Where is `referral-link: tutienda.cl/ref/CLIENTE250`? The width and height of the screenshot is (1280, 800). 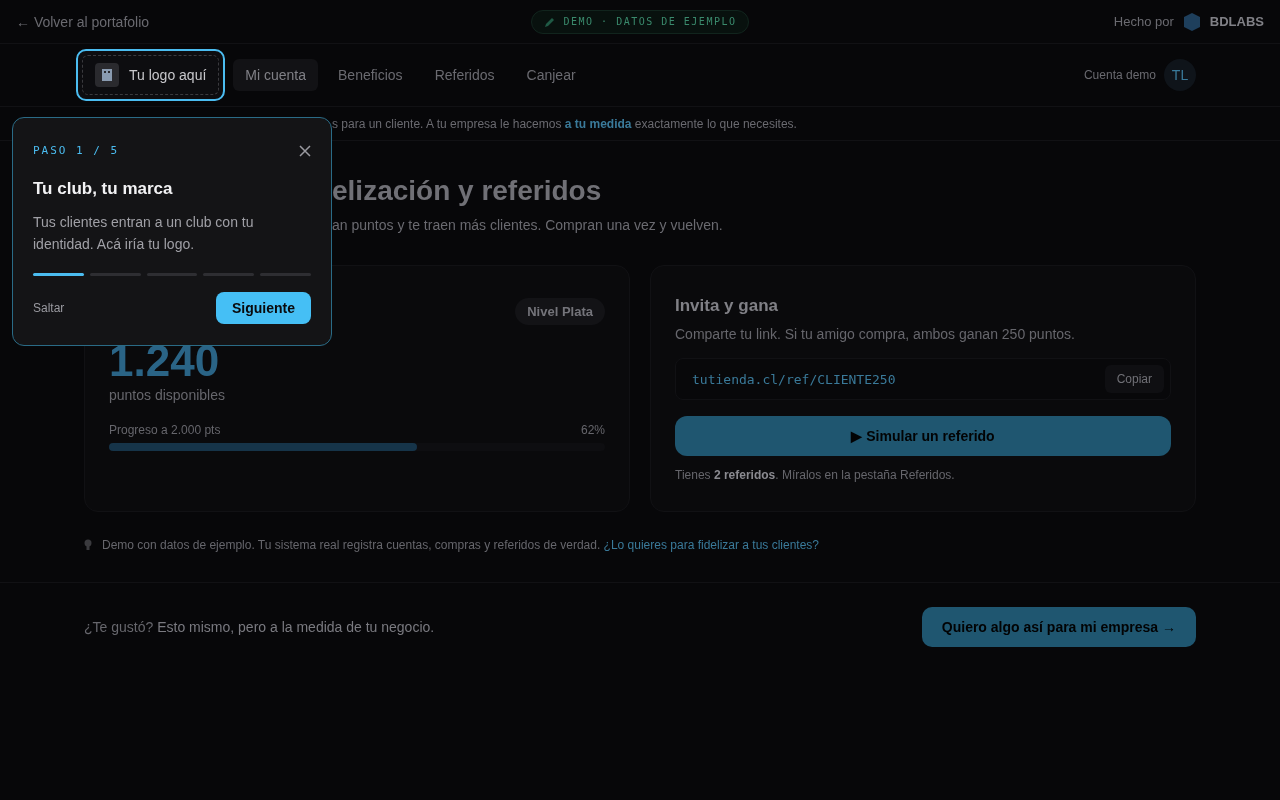
referral-link: tutienda.cl/ref/CLIENTE250 is located at coordinates (794, 379).